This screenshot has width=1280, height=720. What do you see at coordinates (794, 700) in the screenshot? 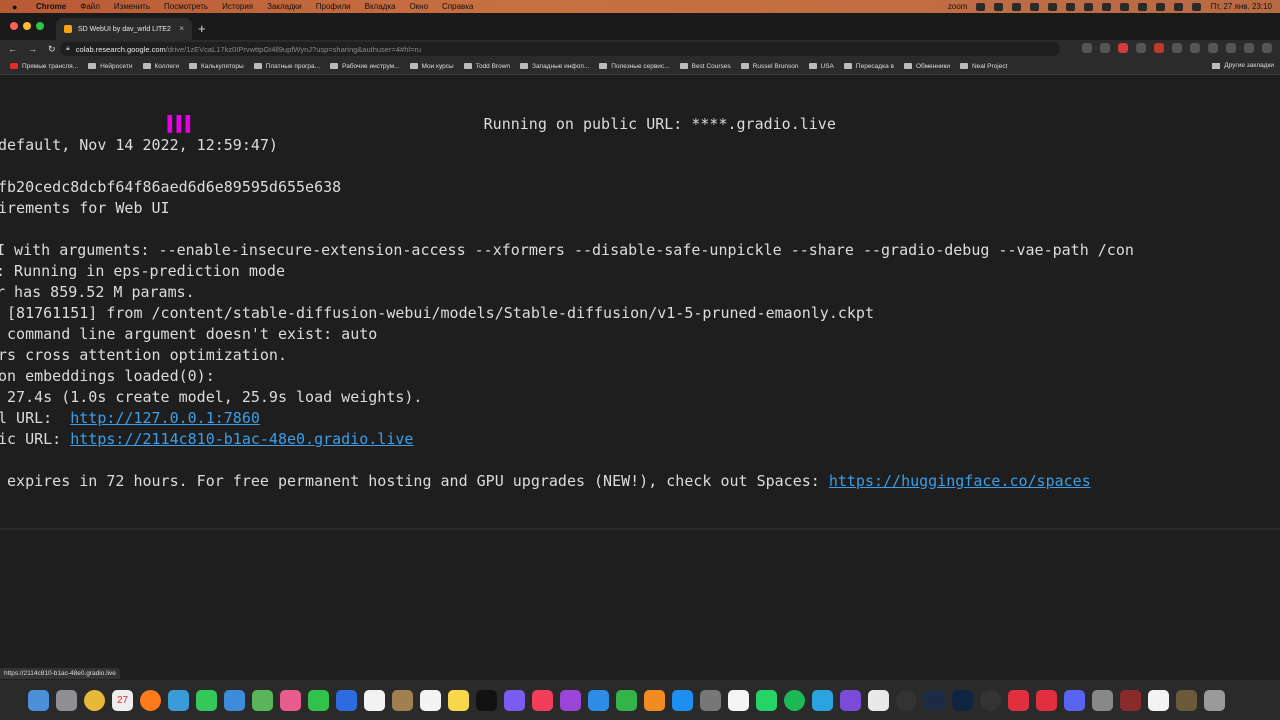
I see `spotify-icon` at bounding box center [794, 700].